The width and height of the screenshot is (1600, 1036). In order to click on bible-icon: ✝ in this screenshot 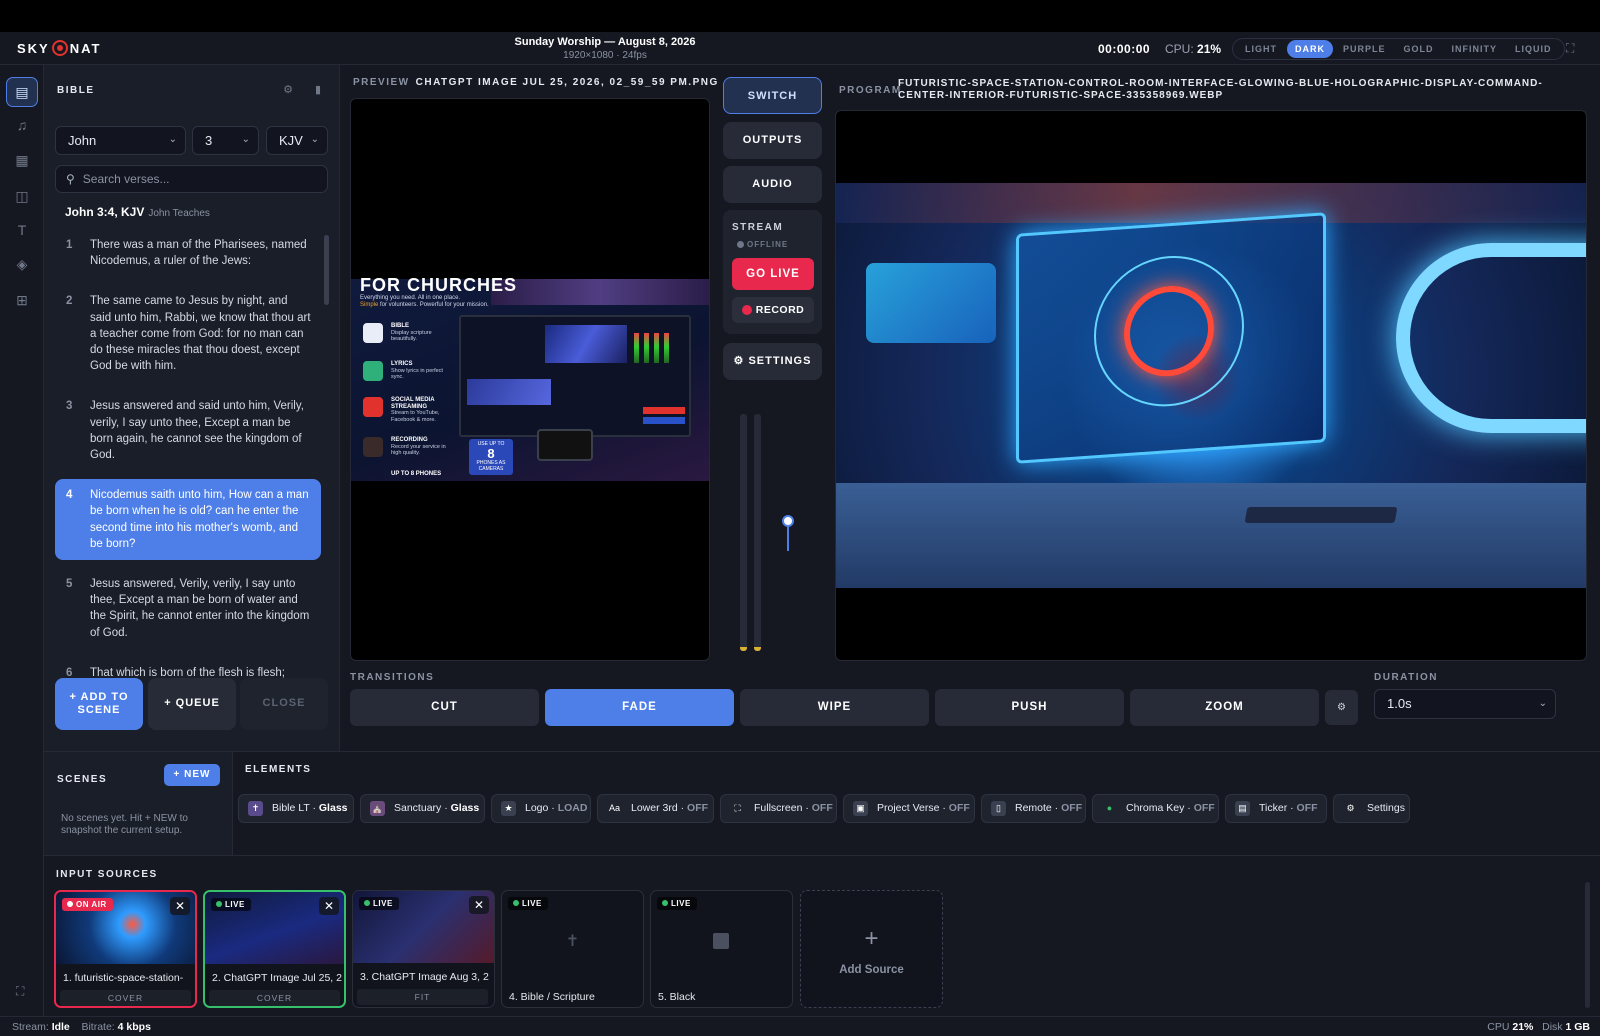, I will do `click(255, 808)`.